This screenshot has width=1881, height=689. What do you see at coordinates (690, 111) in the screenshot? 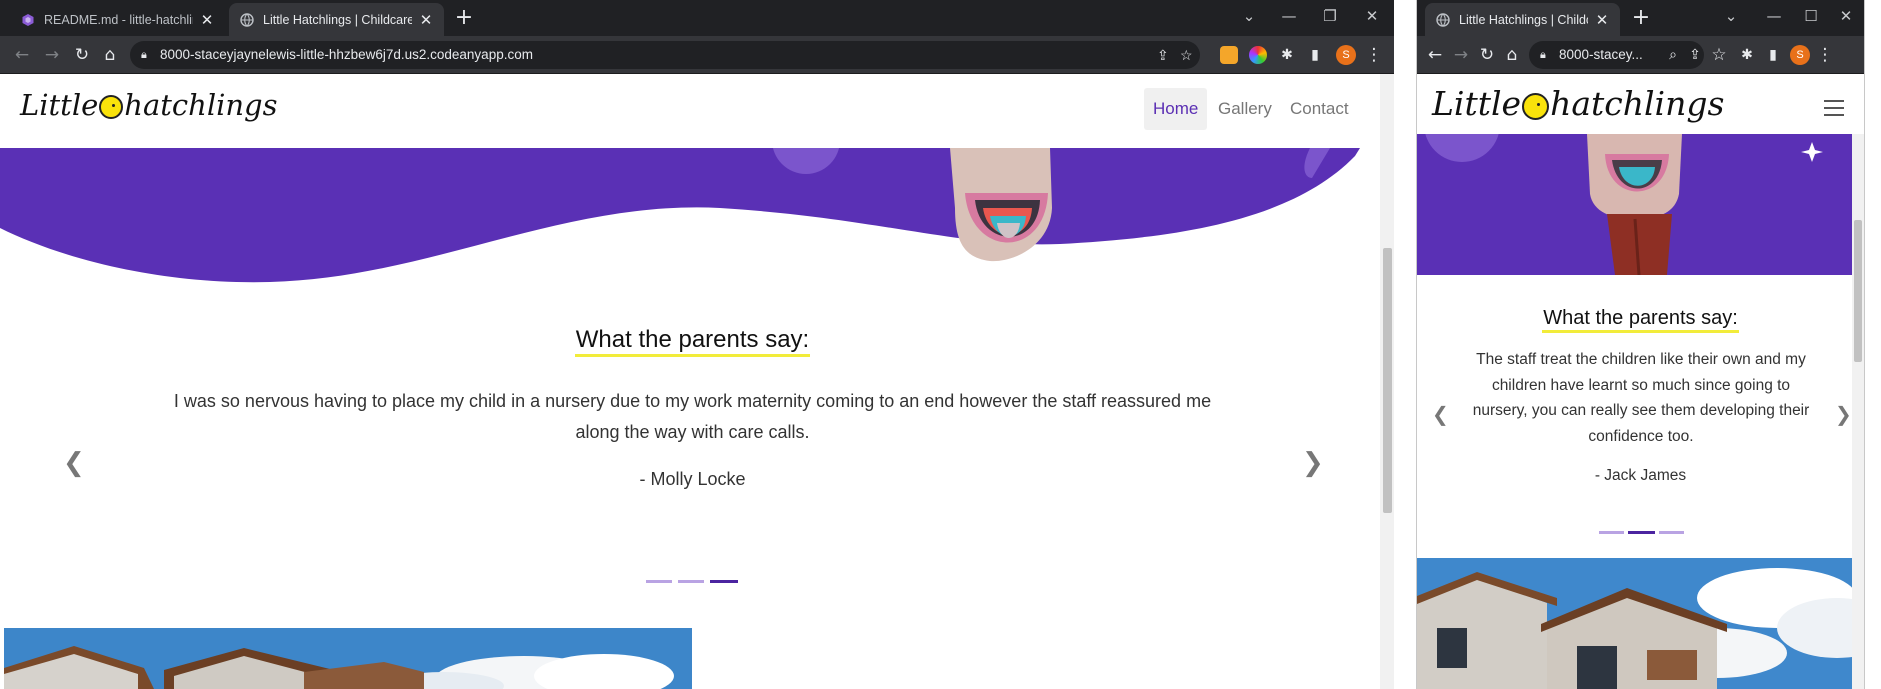
I see `site-navbar: Little hatchlings Home Gallery Contact` at bounding box center [690, 111].